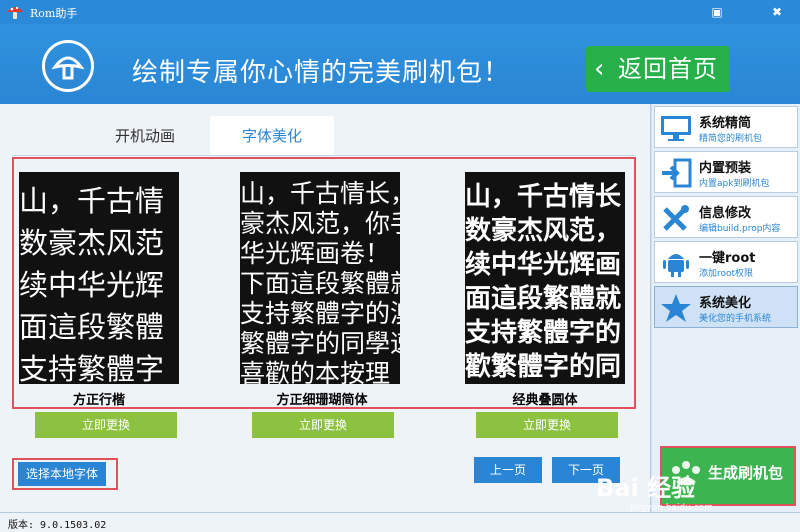 This screenshot has width=800, height=532. I want to click on close-button: ✖, so click(777, 12).